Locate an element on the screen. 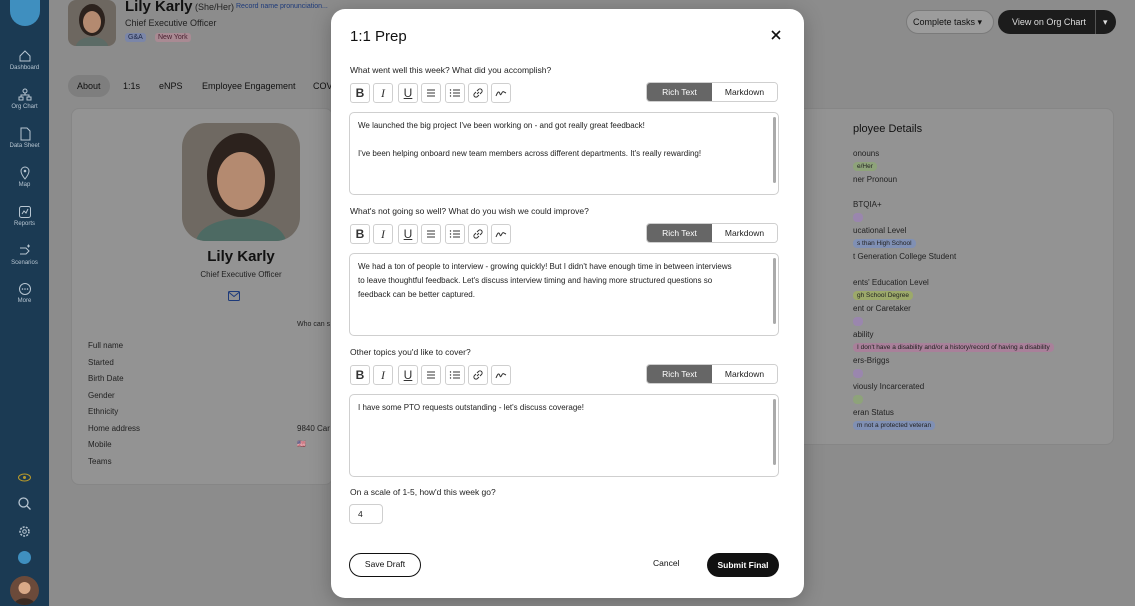 The image size is (1135, 606). who-can-see-label: Who can s is located at coordinates (314, 324).